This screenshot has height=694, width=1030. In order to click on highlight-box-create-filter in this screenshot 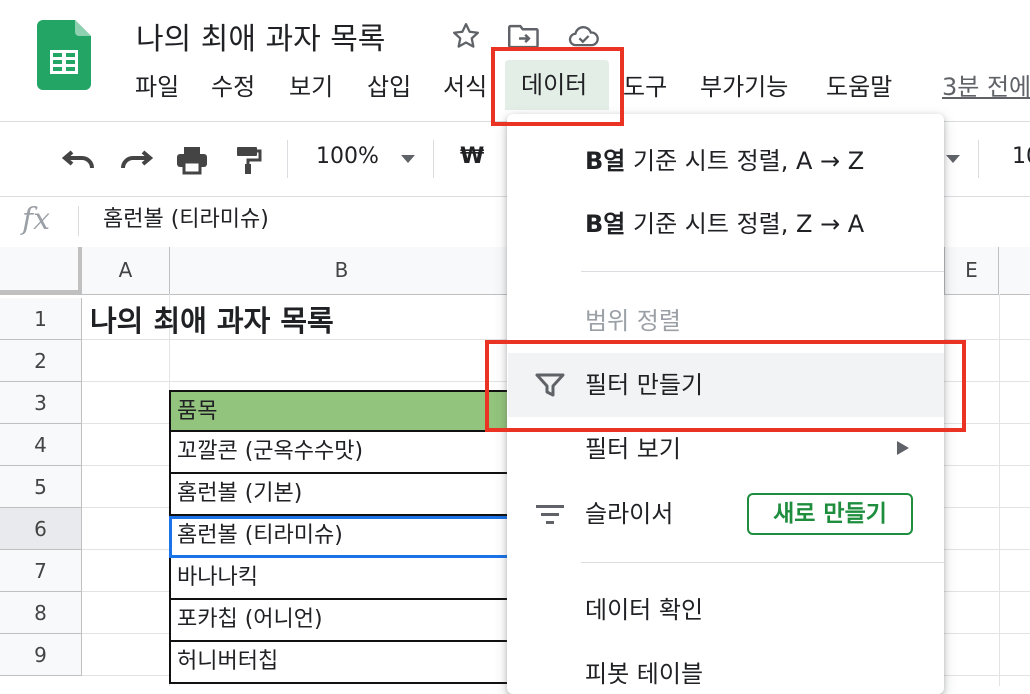, I will do `click(725, 386)`.